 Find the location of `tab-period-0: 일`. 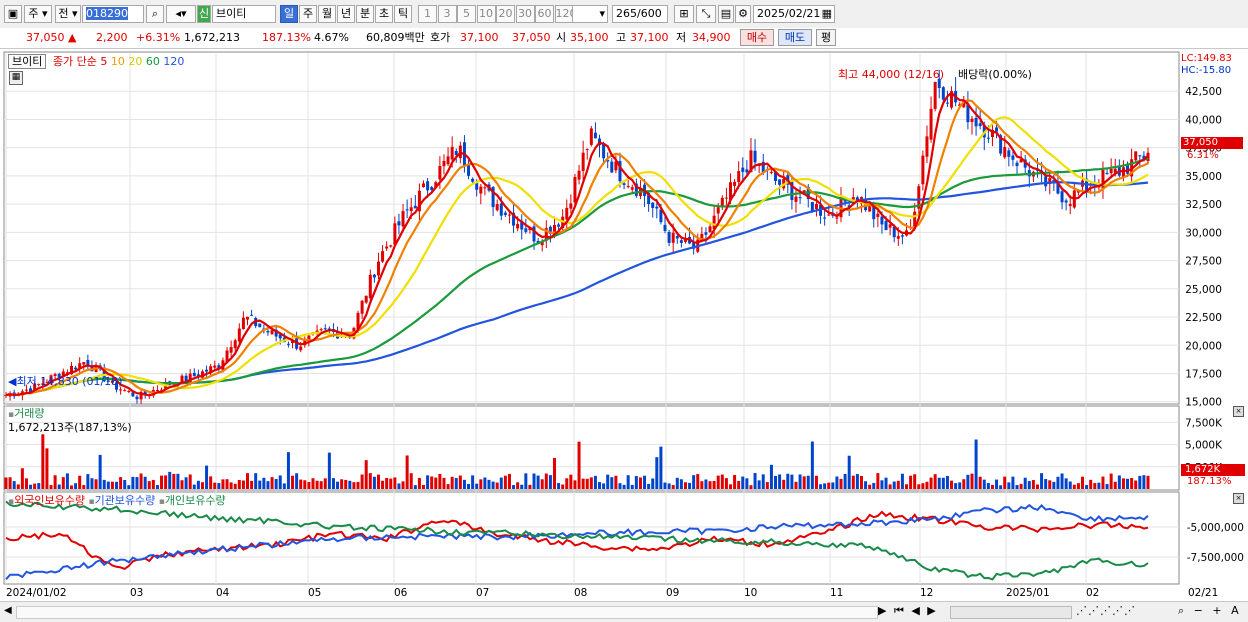

tab-period-0: 일 is located at coordinates (289, 14).